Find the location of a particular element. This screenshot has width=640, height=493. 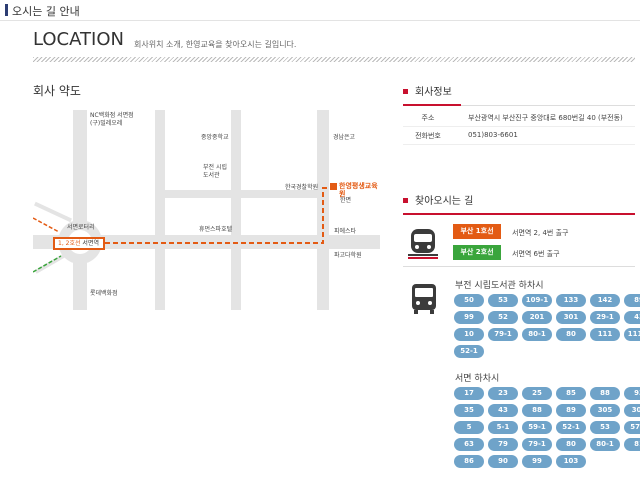

station-name: 서면역 is located at coordinates (90, 243).